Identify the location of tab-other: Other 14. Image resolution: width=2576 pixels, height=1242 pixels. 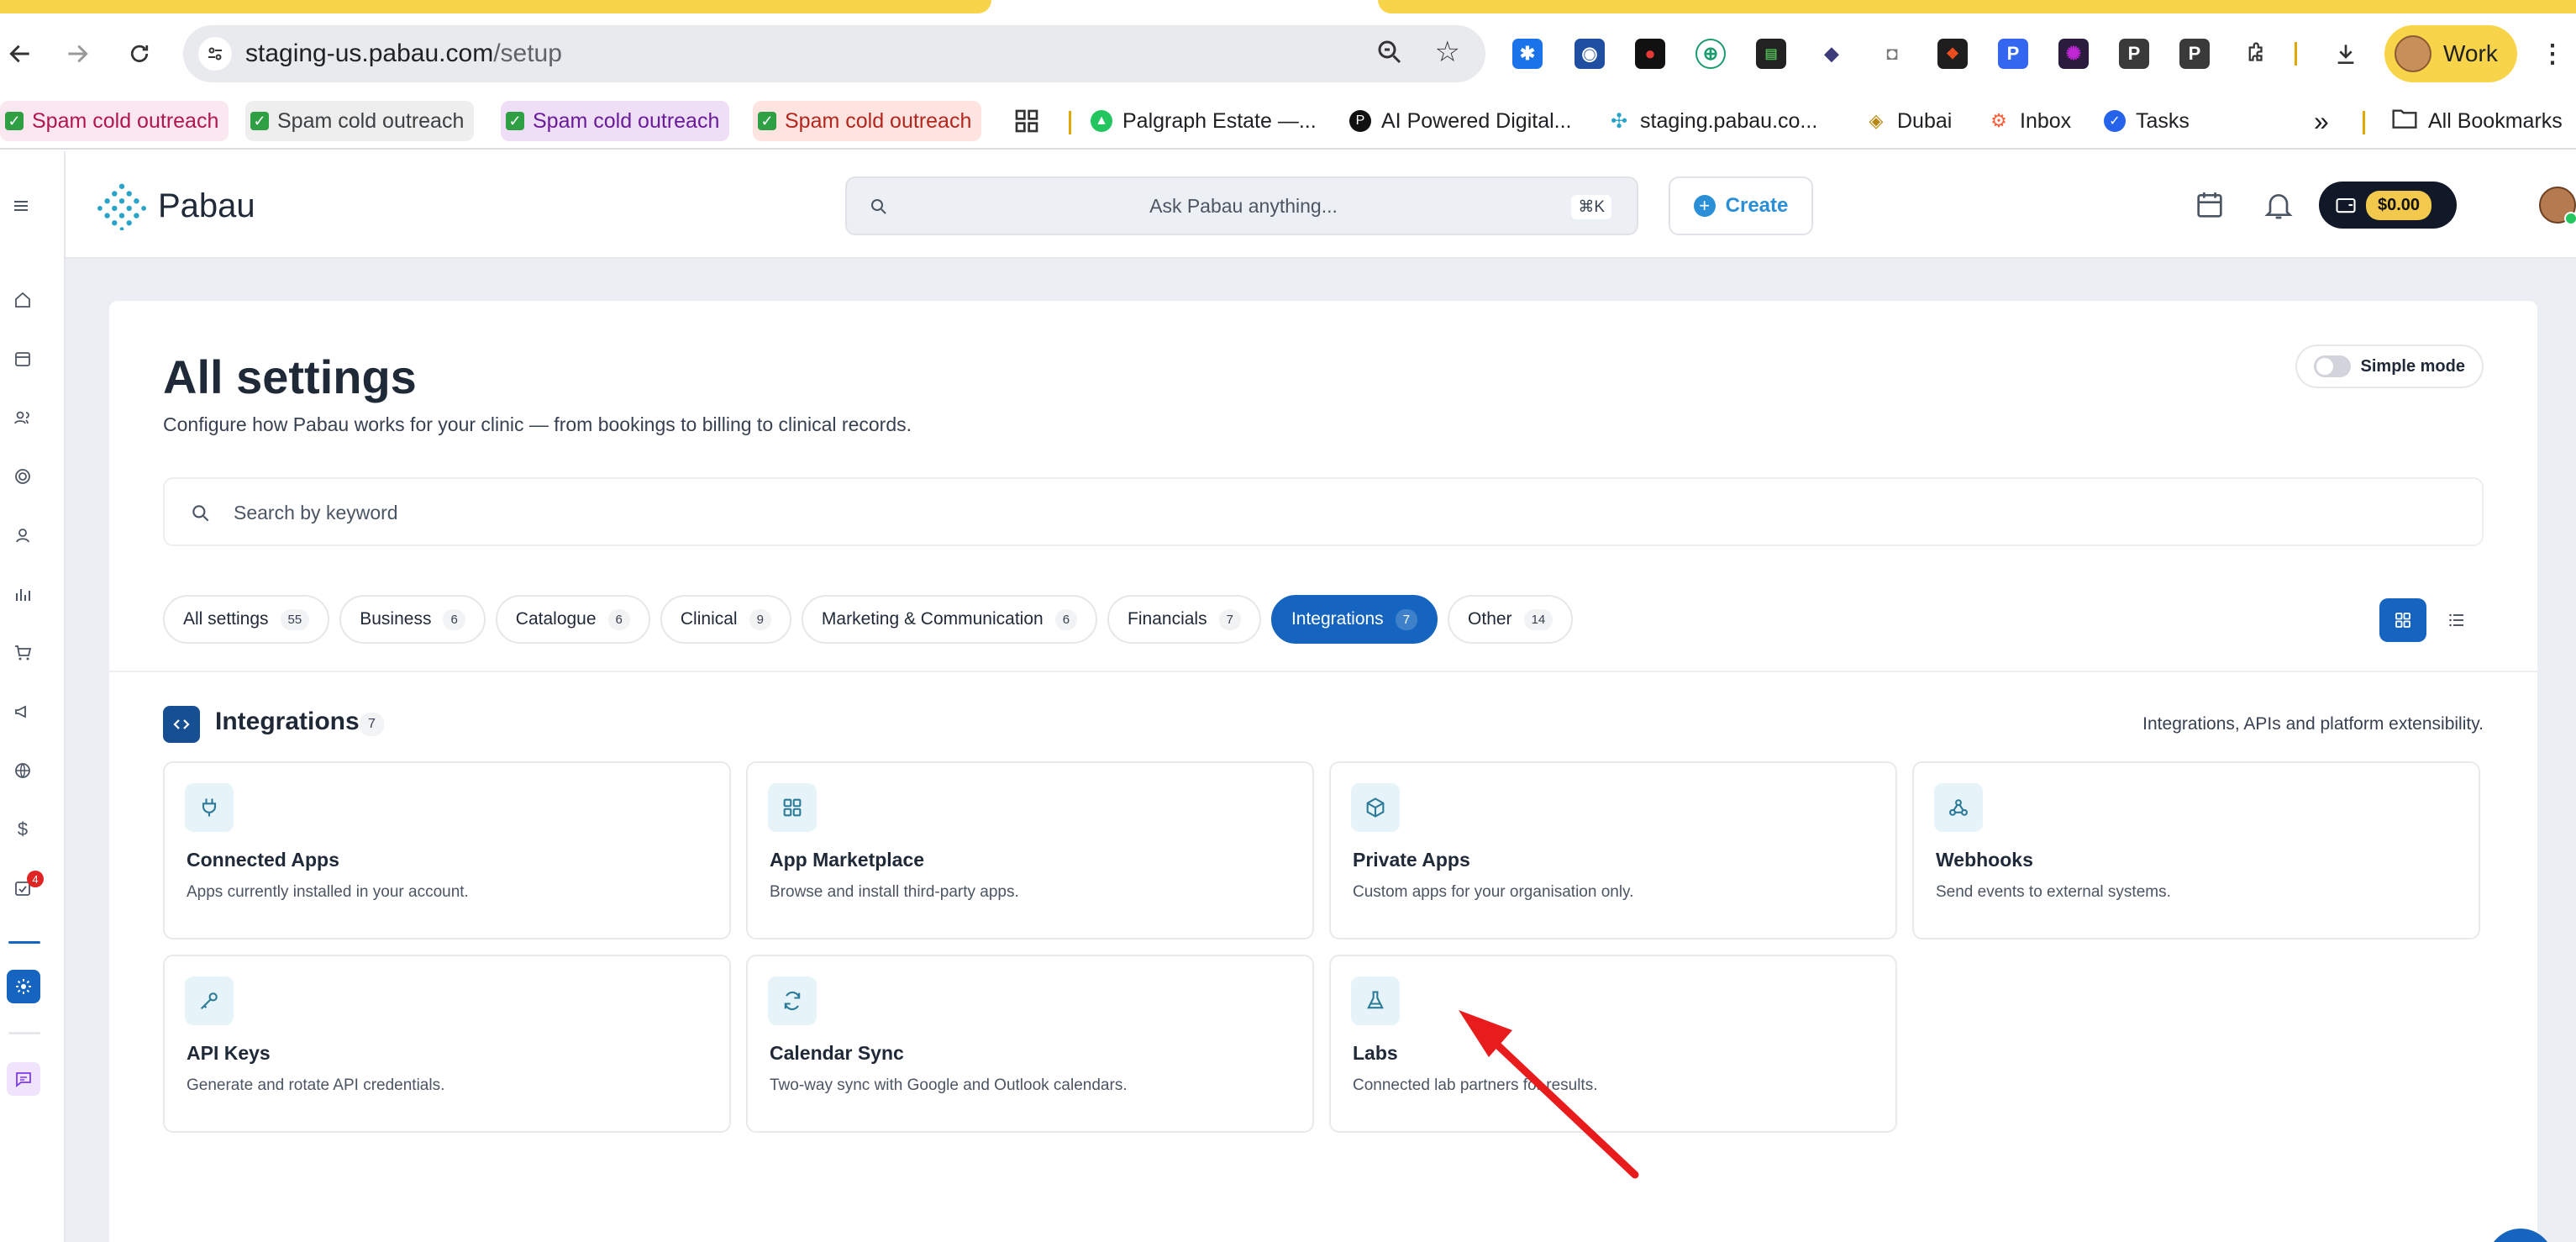
(1511, 619).